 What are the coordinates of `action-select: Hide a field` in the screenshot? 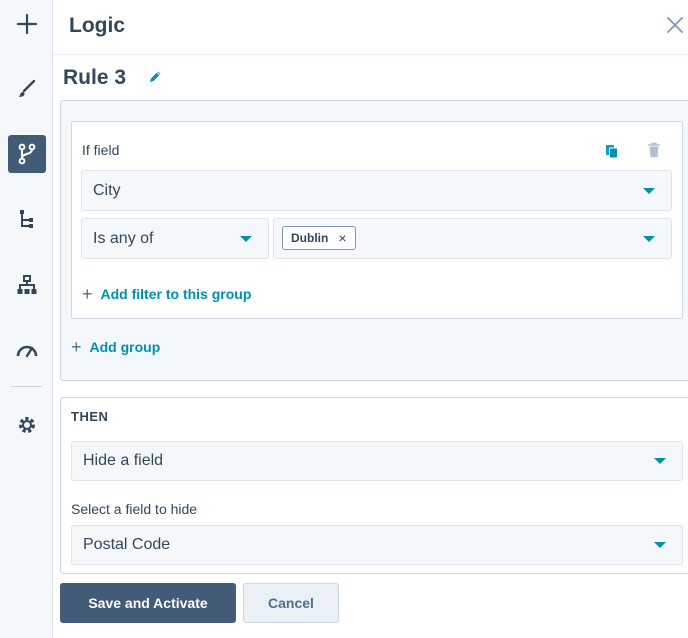 It's located at (377, 461).